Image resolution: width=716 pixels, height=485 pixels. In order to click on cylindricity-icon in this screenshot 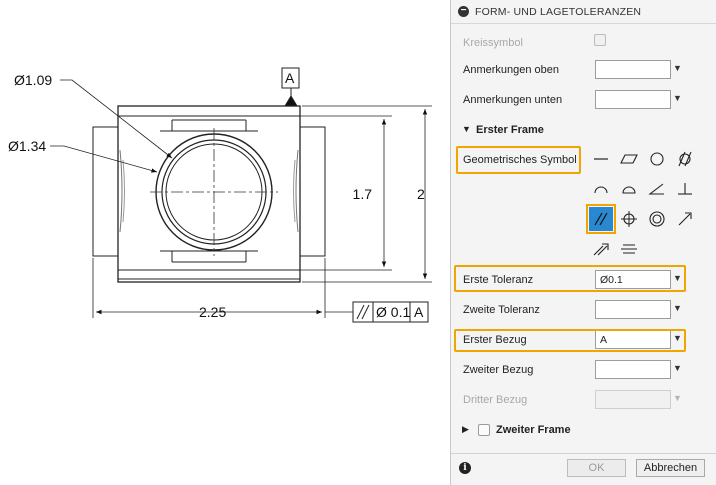, I will do `click(685, 159)`.